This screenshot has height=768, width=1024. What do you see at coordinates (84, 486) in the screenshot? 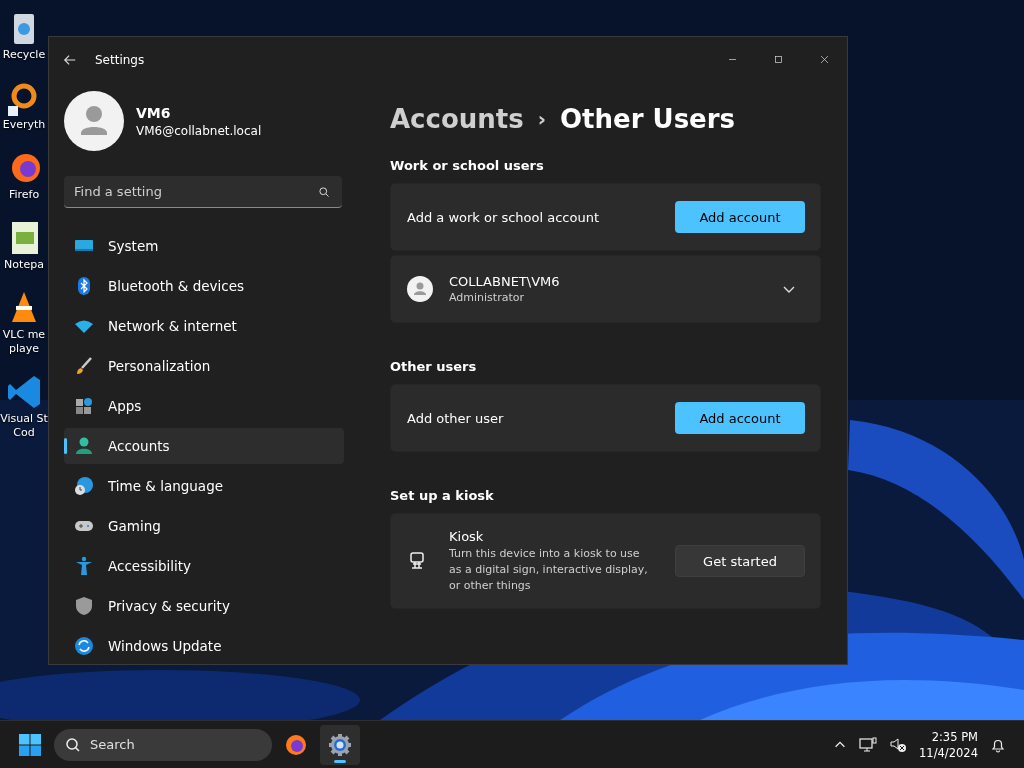
I see `globe-clock-icon` at bounding box center [84, 486].